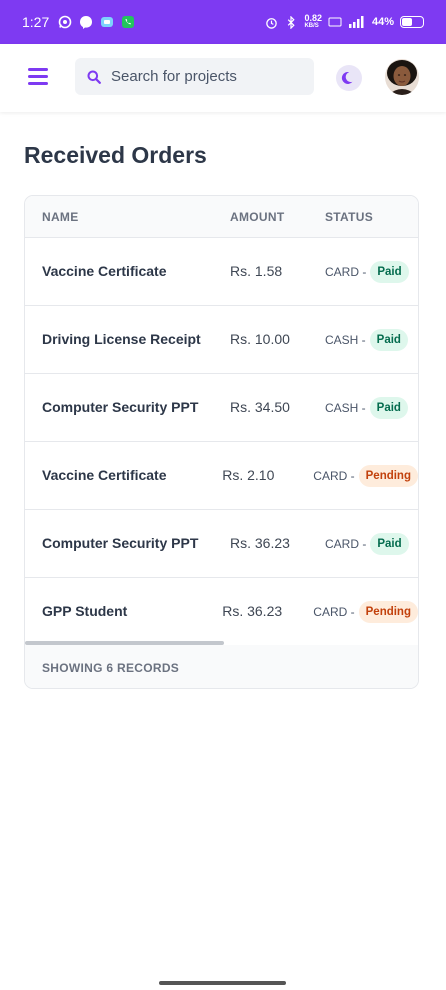 This screenshot has height=990, width=446. Describe the element at coordinates (36, 22) in the screenshot. I see `status-time: 1:27` at that location.